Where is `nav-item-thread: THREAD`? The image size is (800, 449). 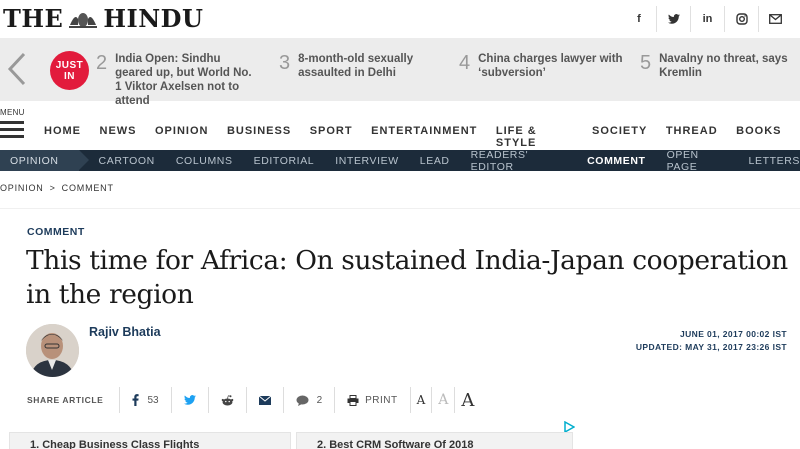
nav-item-thread: THREAD is located at coordinates (692, 137).